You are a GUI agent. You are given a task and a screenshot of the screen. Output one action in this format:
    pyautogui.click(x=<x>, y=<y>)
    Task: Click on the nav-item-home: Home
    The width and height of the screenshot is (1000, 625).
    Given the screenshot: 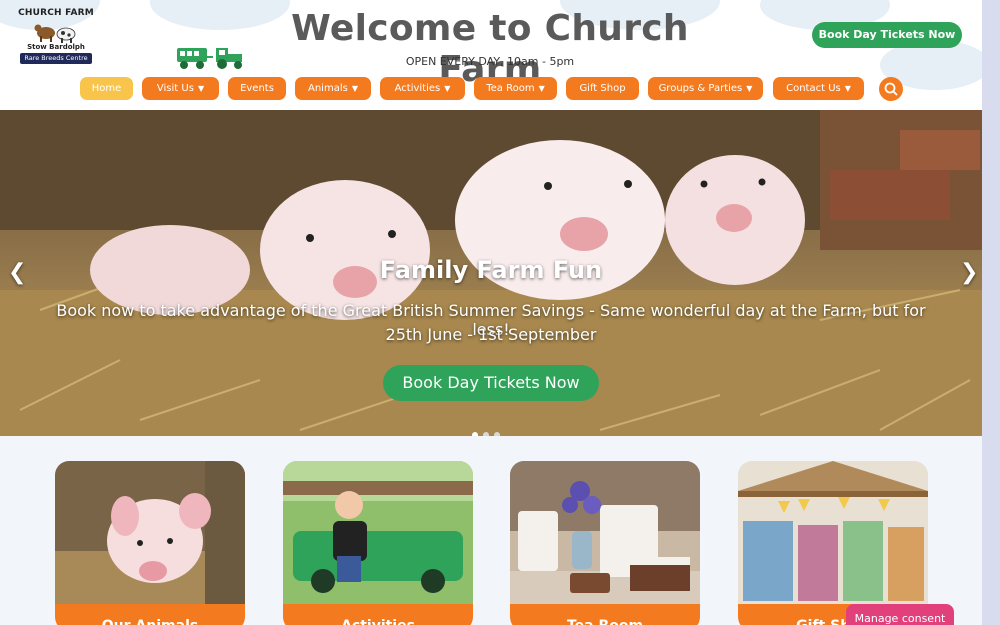 What is the action you would take?
    pyautogui.click(x=106, y=88)
    